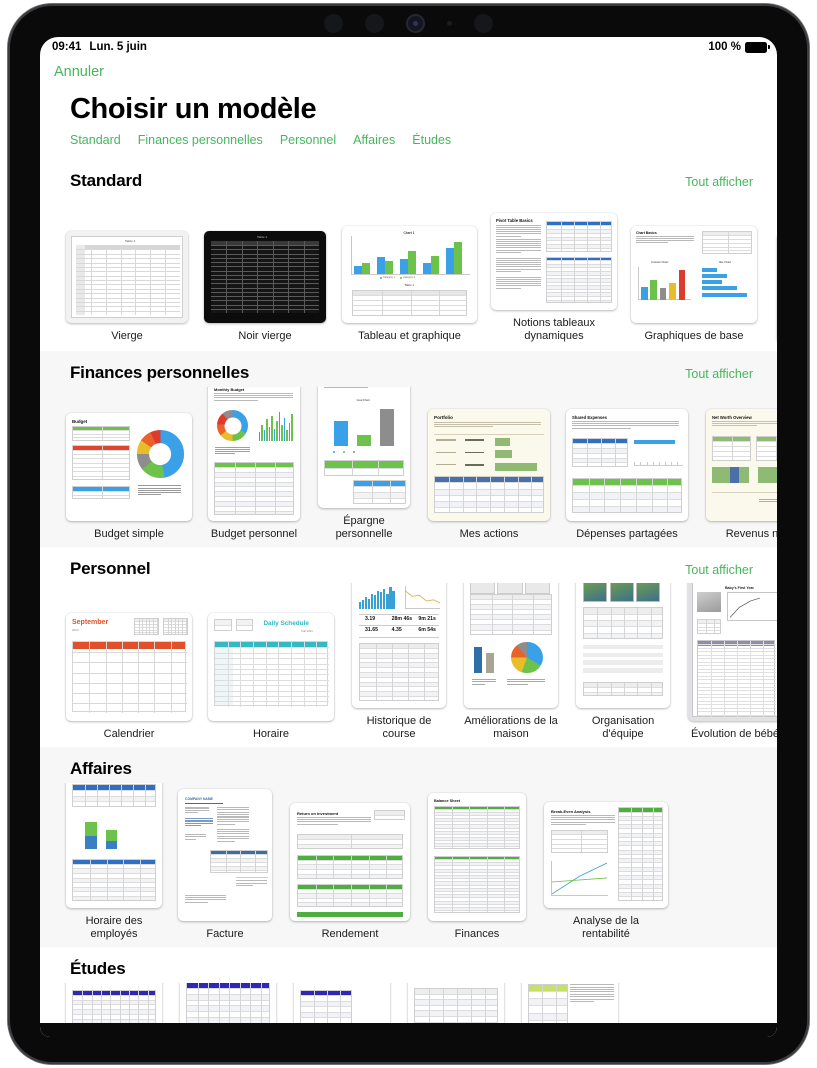 The image size is (817, 1068). Describe the element at coordinates (408, 175) in the screenshot. I see `section-header-0: Standard Tout afficher` at that location.